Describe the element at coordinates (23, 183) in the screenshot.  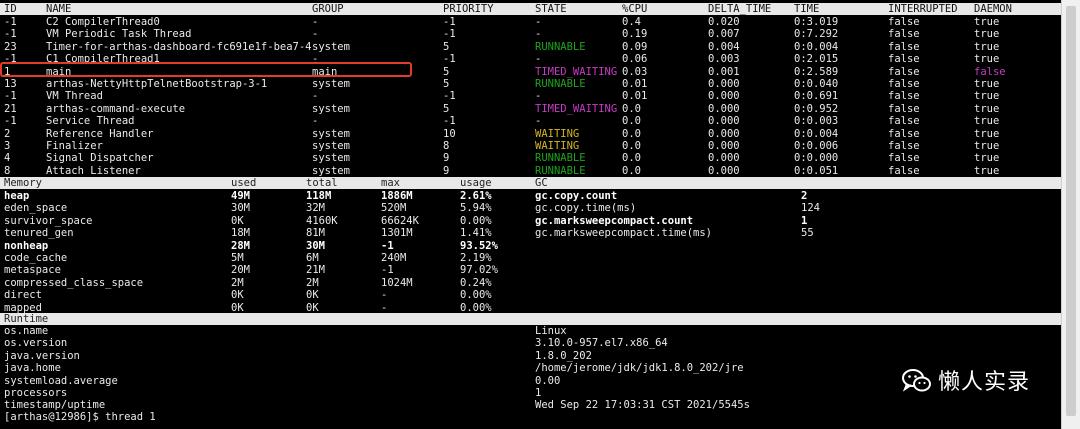
I see `memory-header-label: Memory` at that location.